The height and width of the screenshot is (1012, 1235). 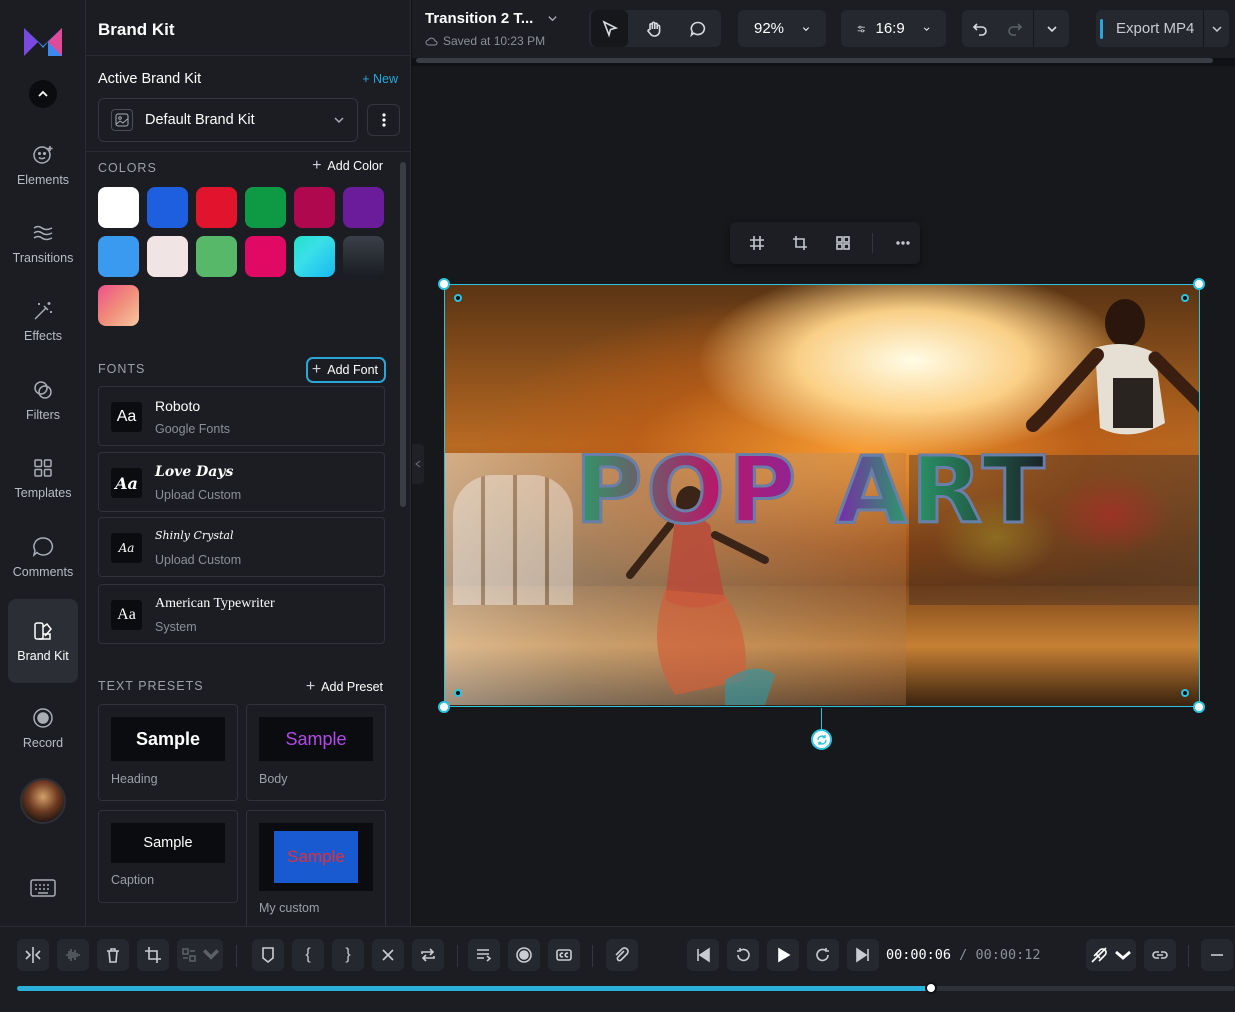 What do you see at coordinates (153, 955) in the screenshot?
I see `crop-clip-button` at bounding box center [153, 955].